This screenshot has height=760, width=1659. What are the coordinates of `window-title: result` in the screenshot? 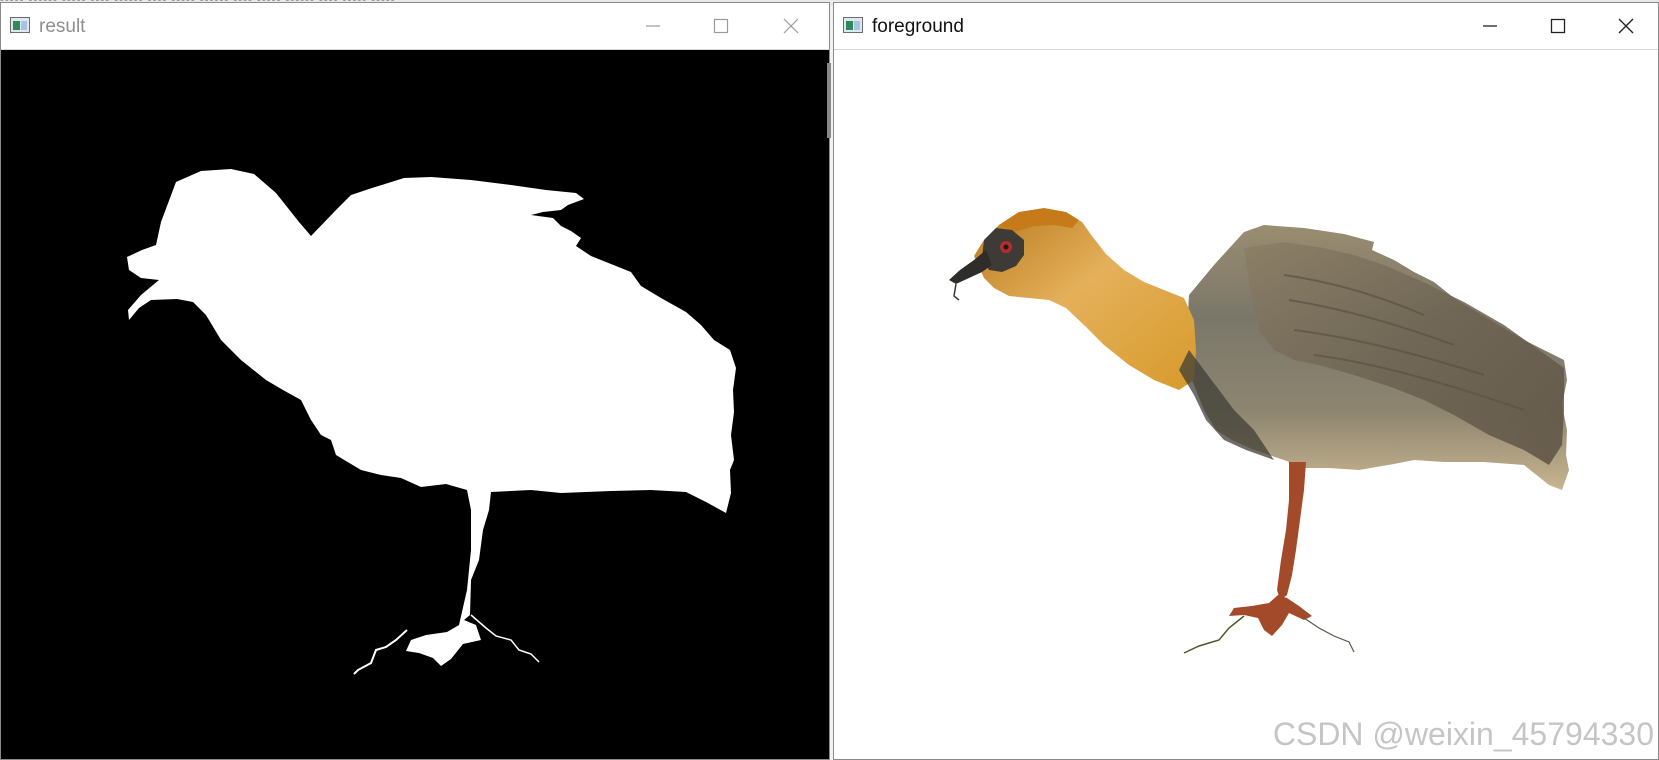 It's located at (62, 26).